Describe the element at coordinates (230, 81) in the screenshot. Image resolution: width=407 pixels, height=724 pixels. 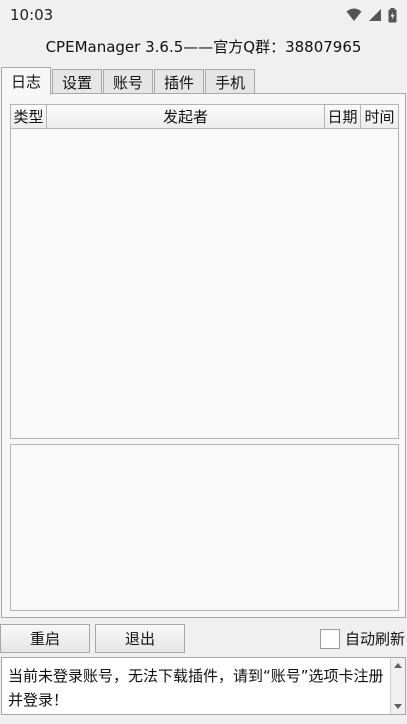
I see `tab-phone: 手机` at that location.